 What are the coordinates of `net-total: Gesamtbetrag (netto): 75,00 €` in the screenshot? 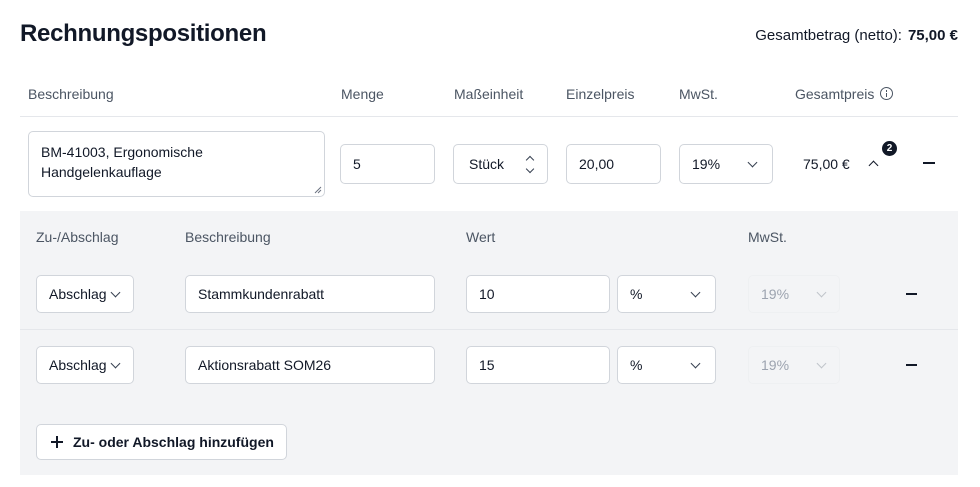 It's located at (856, 35).